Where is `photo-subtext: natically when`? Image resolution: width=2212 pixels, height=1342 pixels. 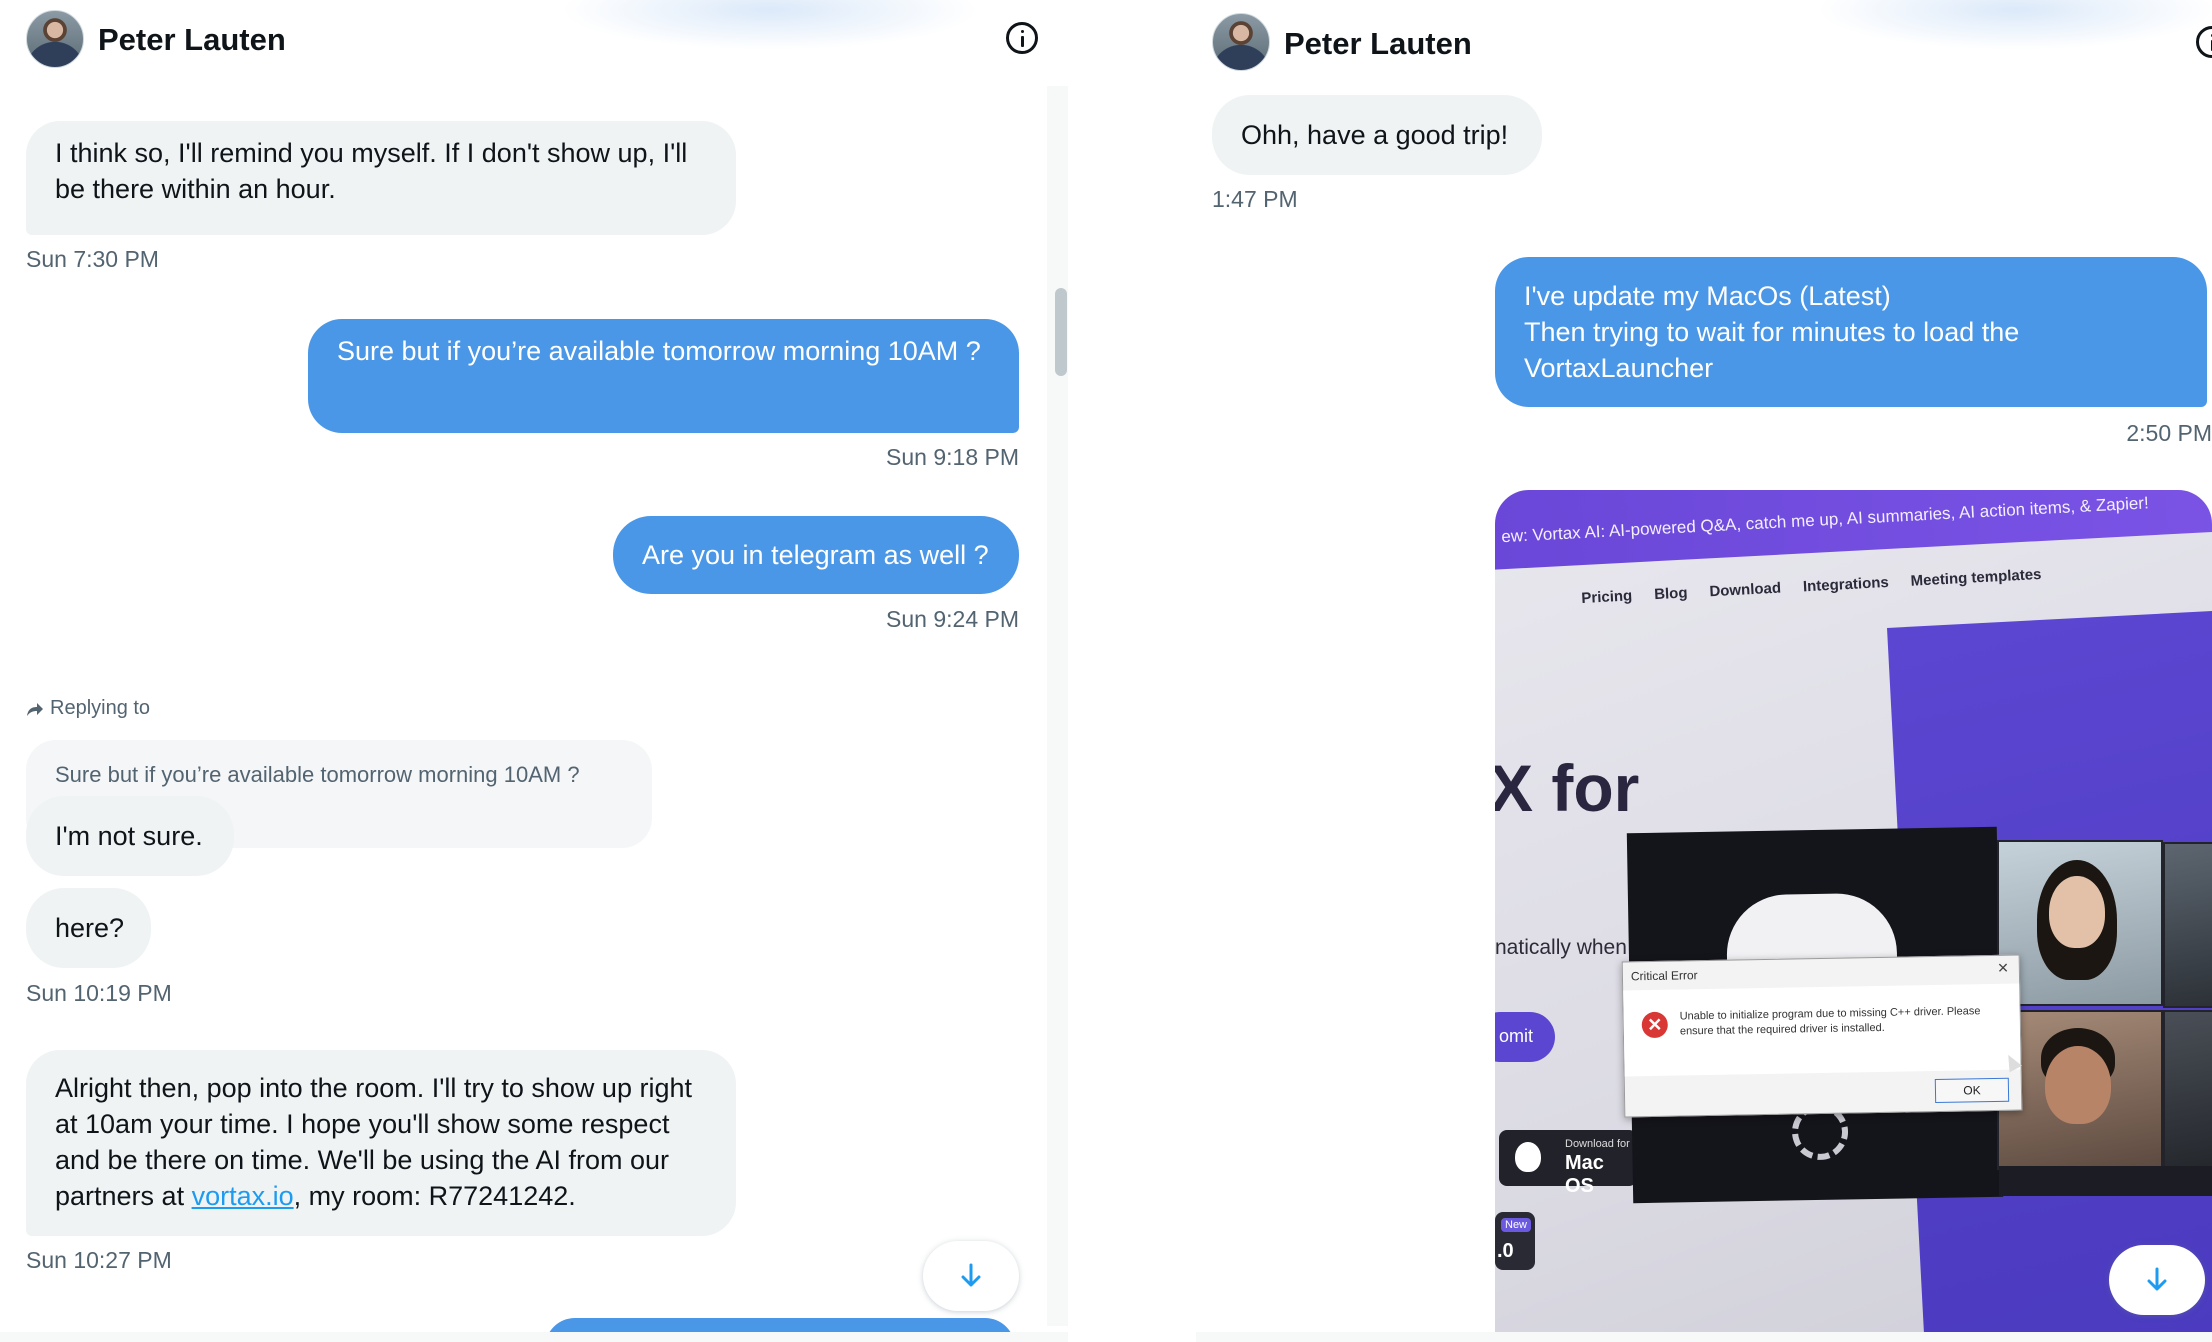 photo-subtext: natically when is located at coordinates (1561, 947).